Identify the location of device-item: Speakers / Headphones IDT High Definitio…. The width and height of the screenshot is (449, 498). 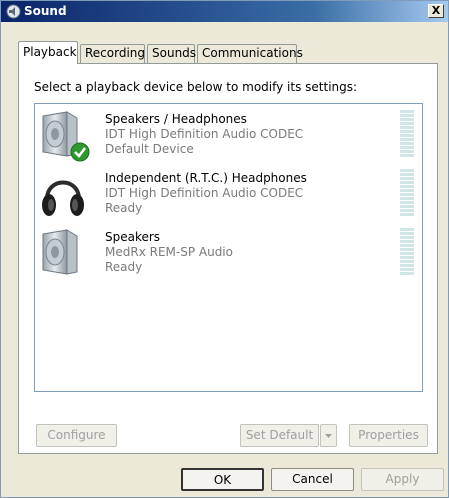
(228, 139).